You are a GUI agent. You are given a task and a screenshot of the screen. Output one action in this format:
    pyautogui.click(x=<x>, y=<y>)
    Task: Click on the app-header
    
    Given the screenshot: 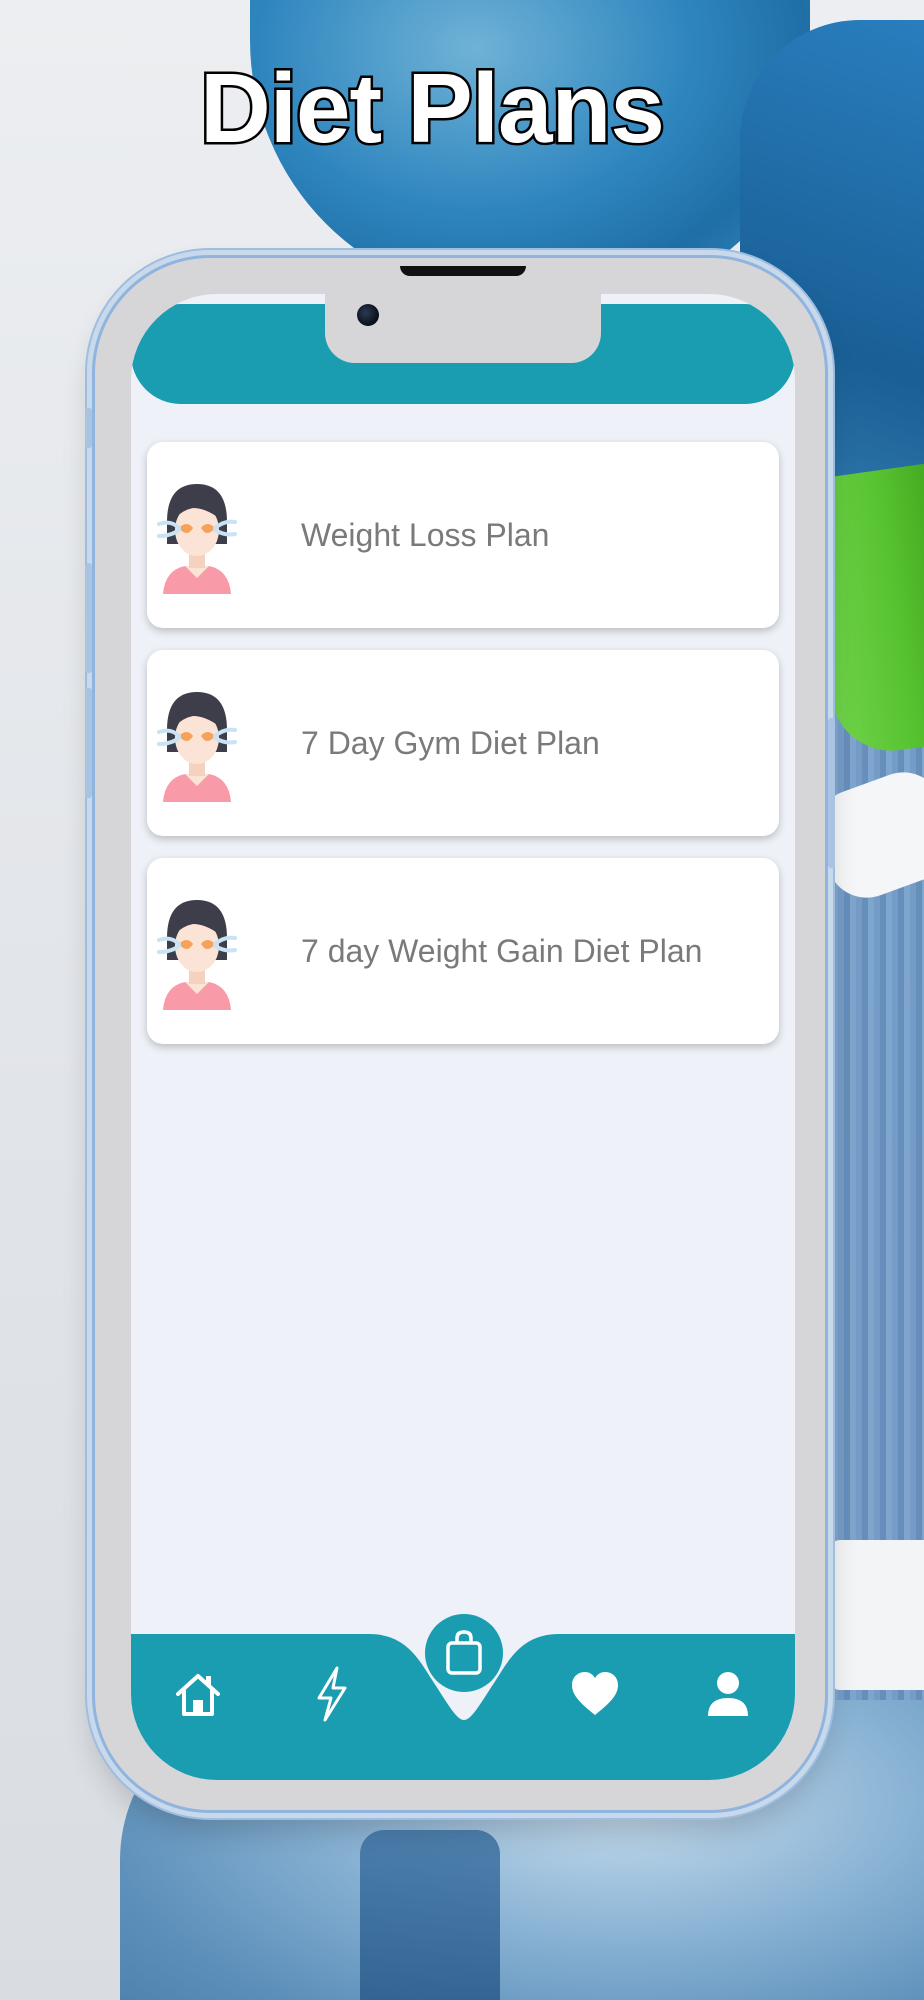 What is the action you would take?
    pyautogui.click(x=463, y=349)
    